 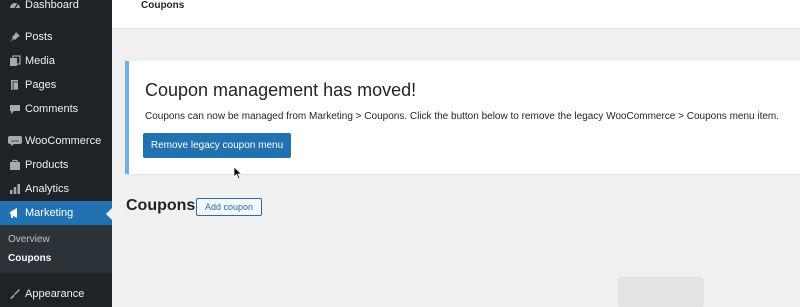 I want to click on sidebar-item-comments: Comments, so click(x=56, y=109).